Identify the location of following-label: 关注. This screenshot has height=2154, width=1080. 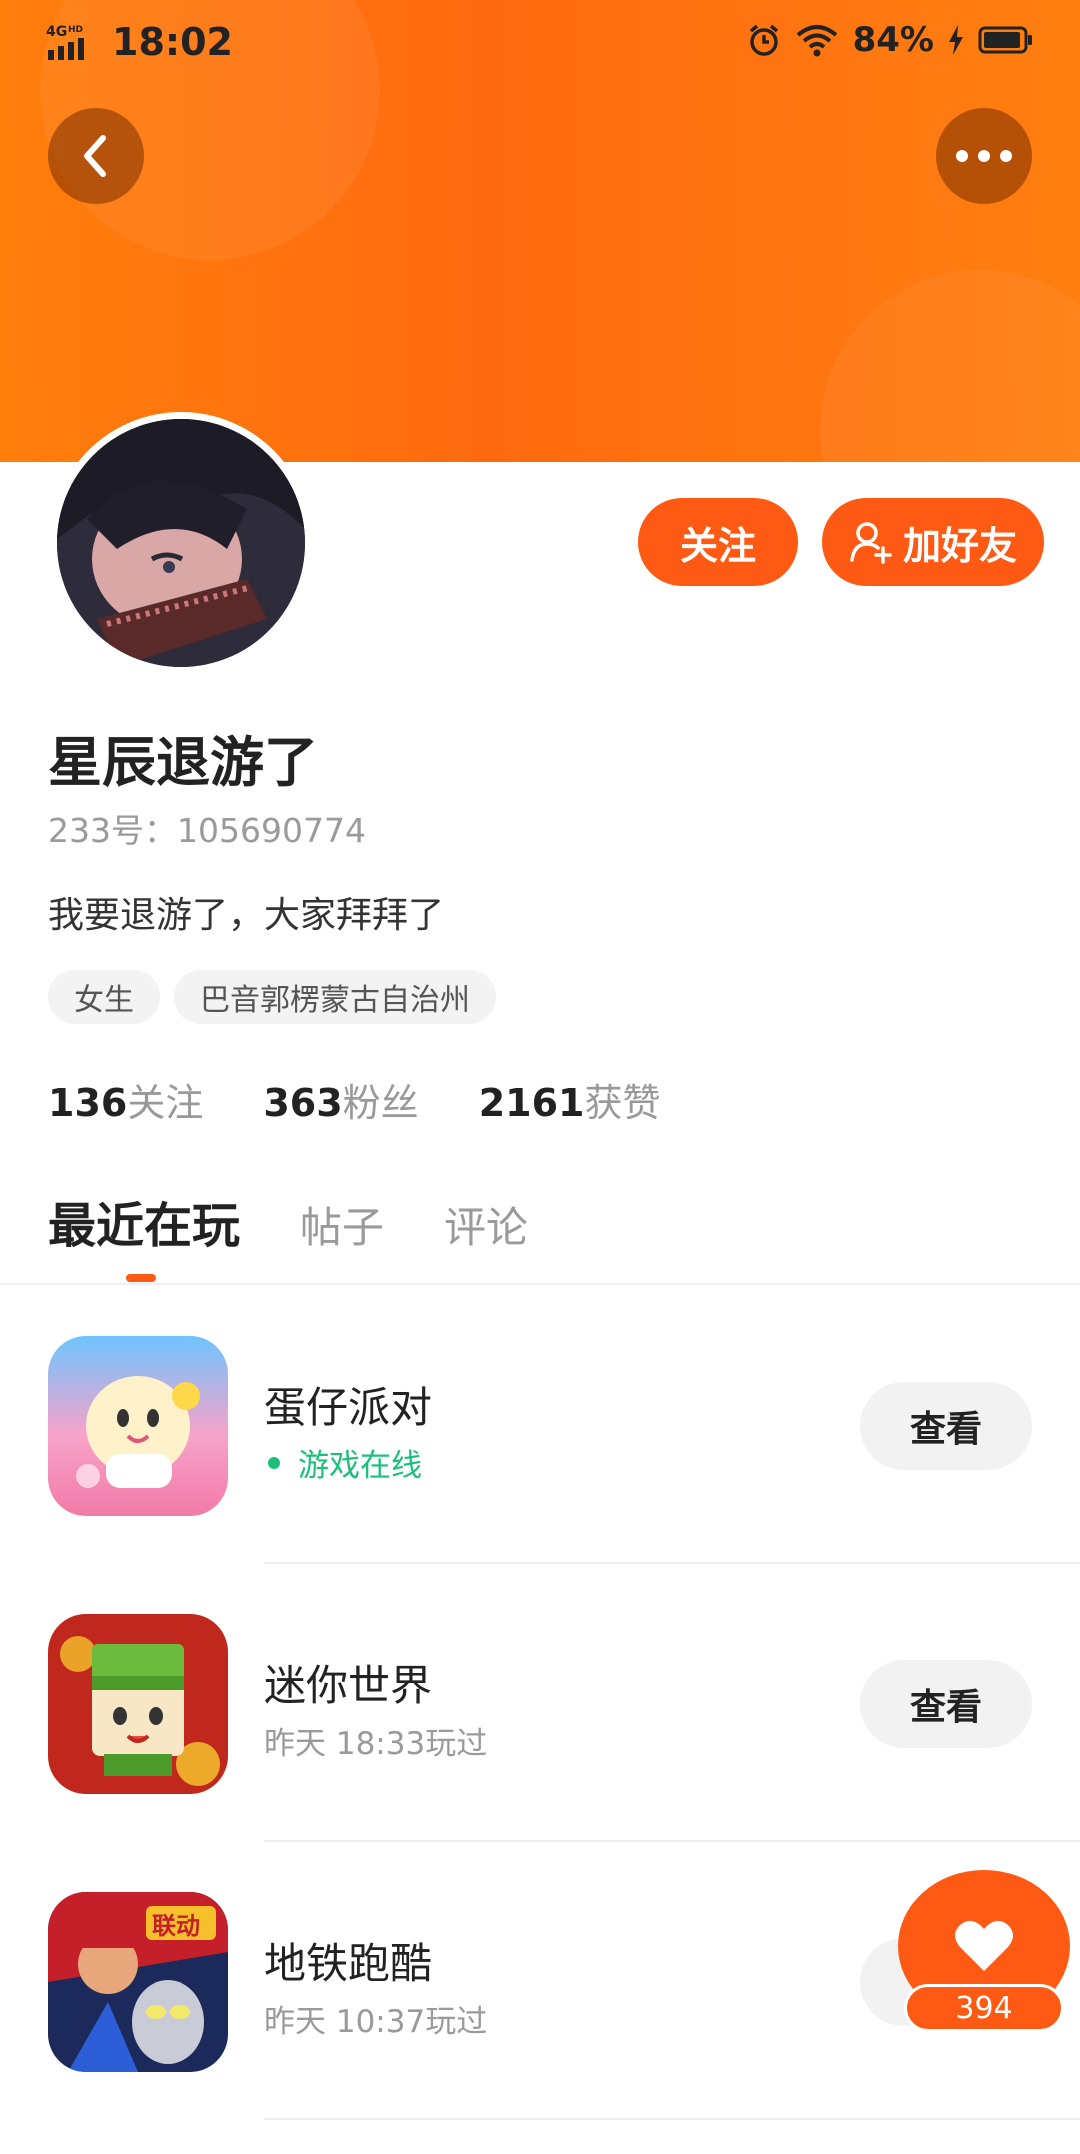
(165, 1103).